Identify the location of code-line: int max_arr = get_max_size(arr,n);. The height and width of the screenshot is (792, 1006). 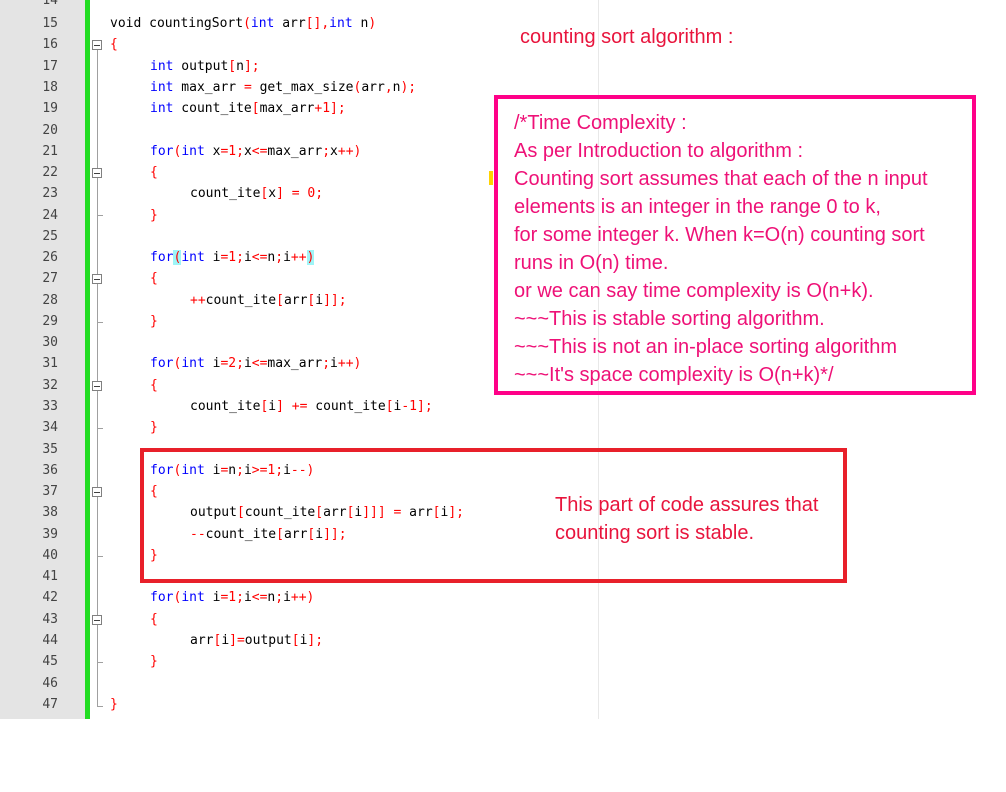
(283, 87).